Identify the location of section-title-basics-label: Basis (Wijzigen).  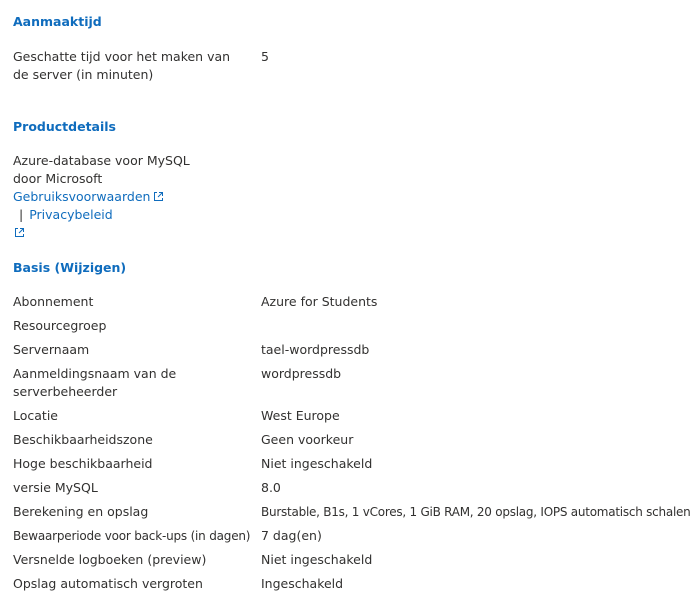
(70, 267).